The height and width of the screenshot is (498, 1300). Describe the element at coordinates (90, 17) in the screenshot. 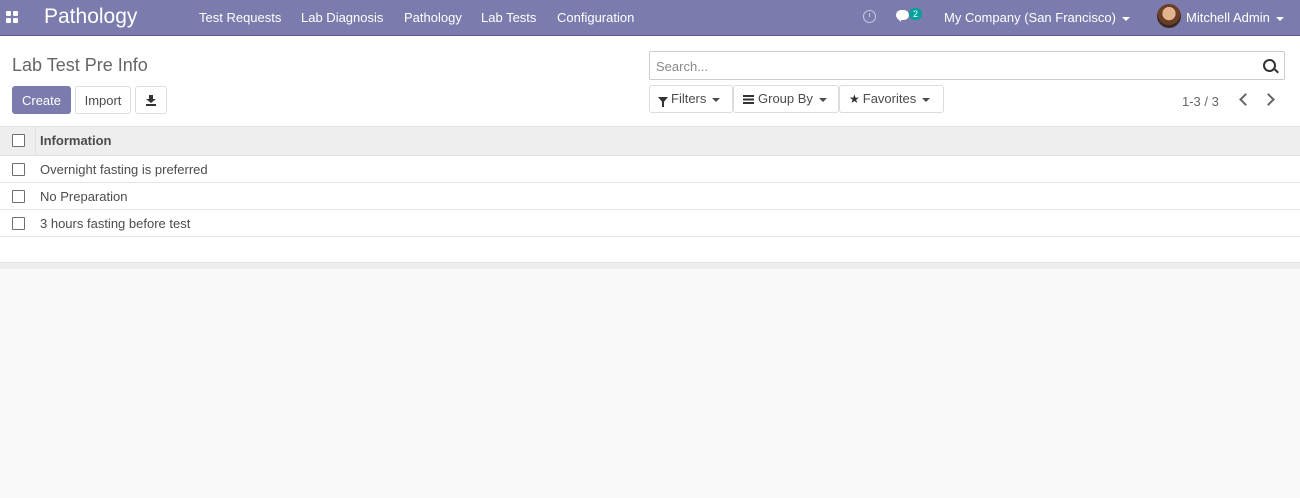

I see `app-brand: Pathology` at that location.